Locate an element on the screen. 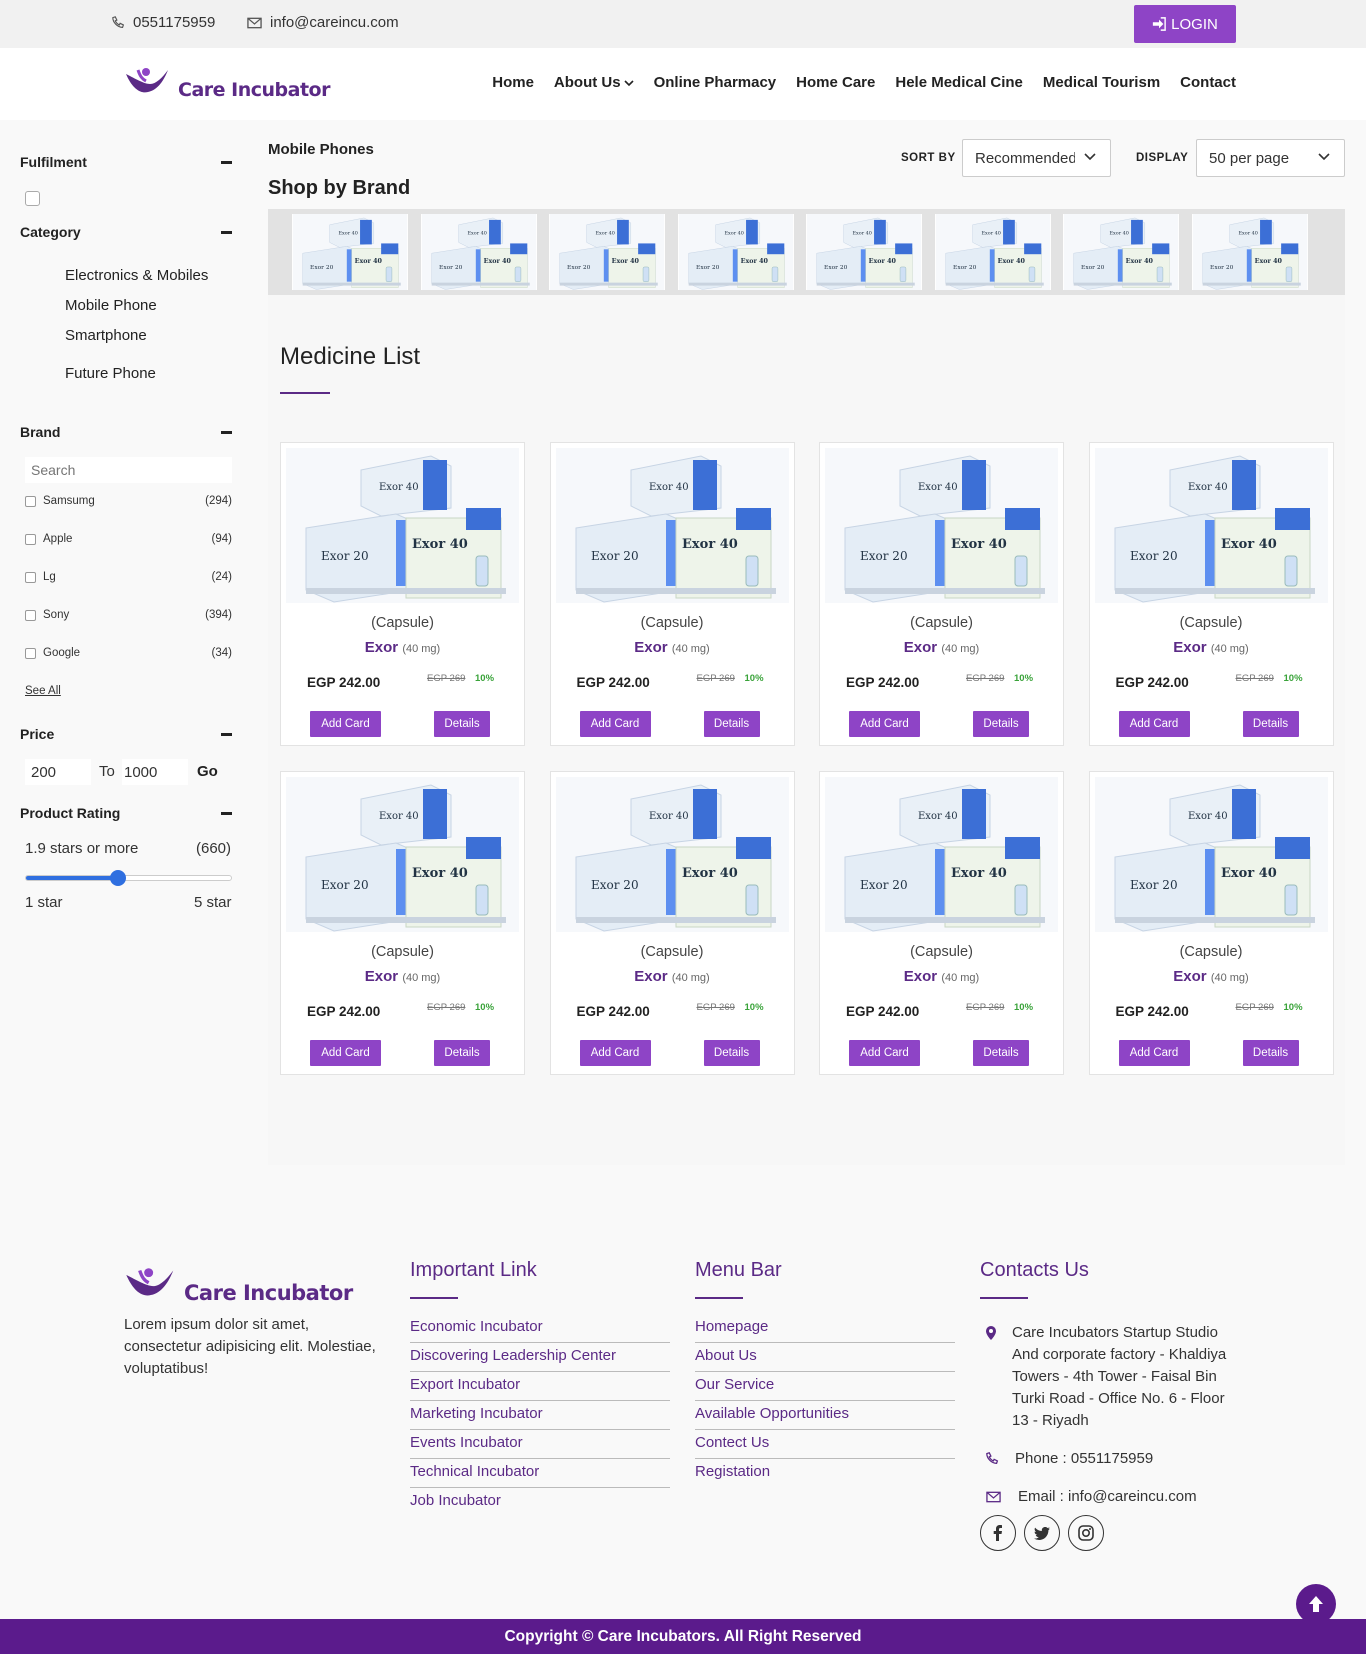  footer-link: Our Service is located at coordinates (825, 1388).